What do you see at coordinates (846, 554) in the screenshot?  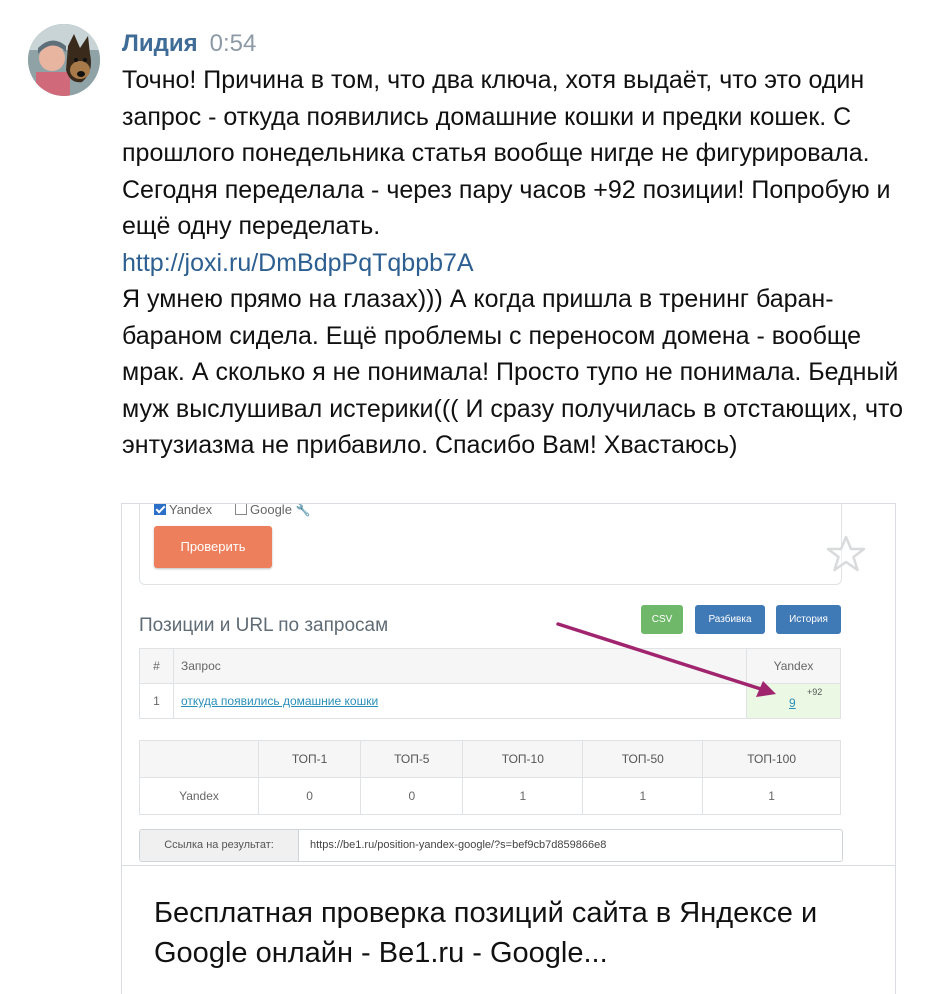 I see `star-icon` at bounding box center [846, 554].